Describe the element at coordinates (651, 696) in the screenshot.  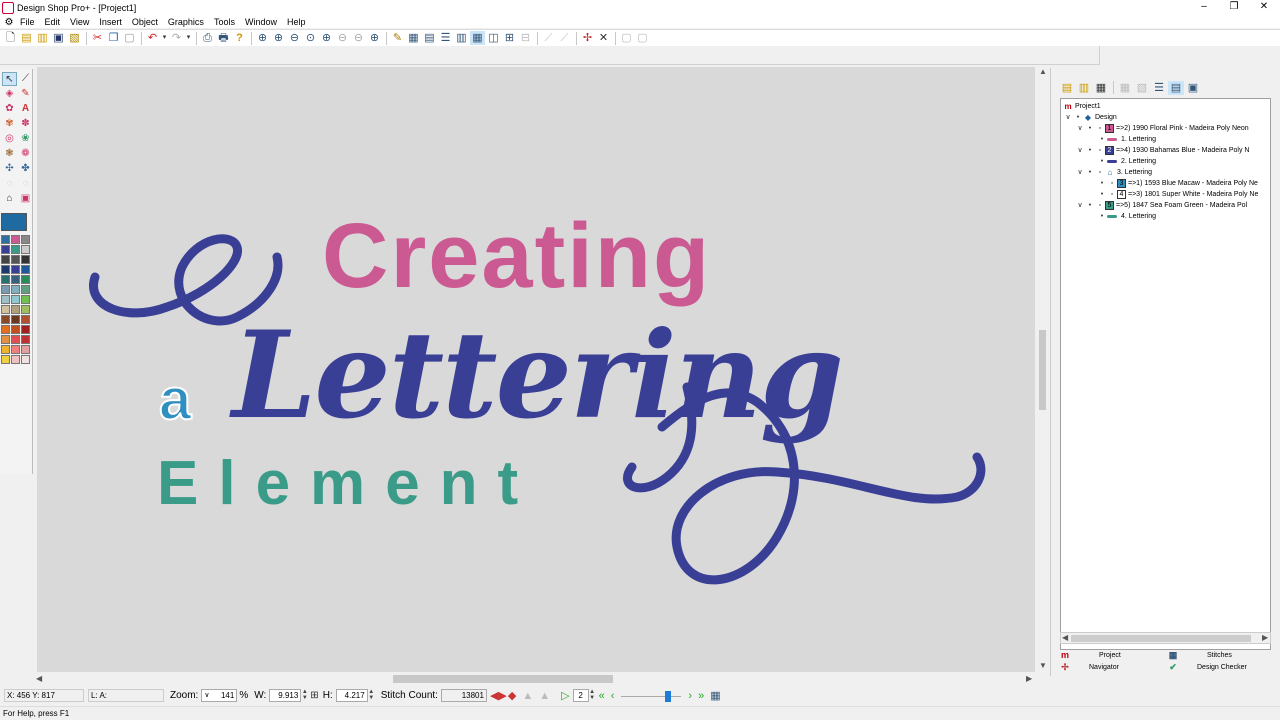
I see `speed-slider` at that location.